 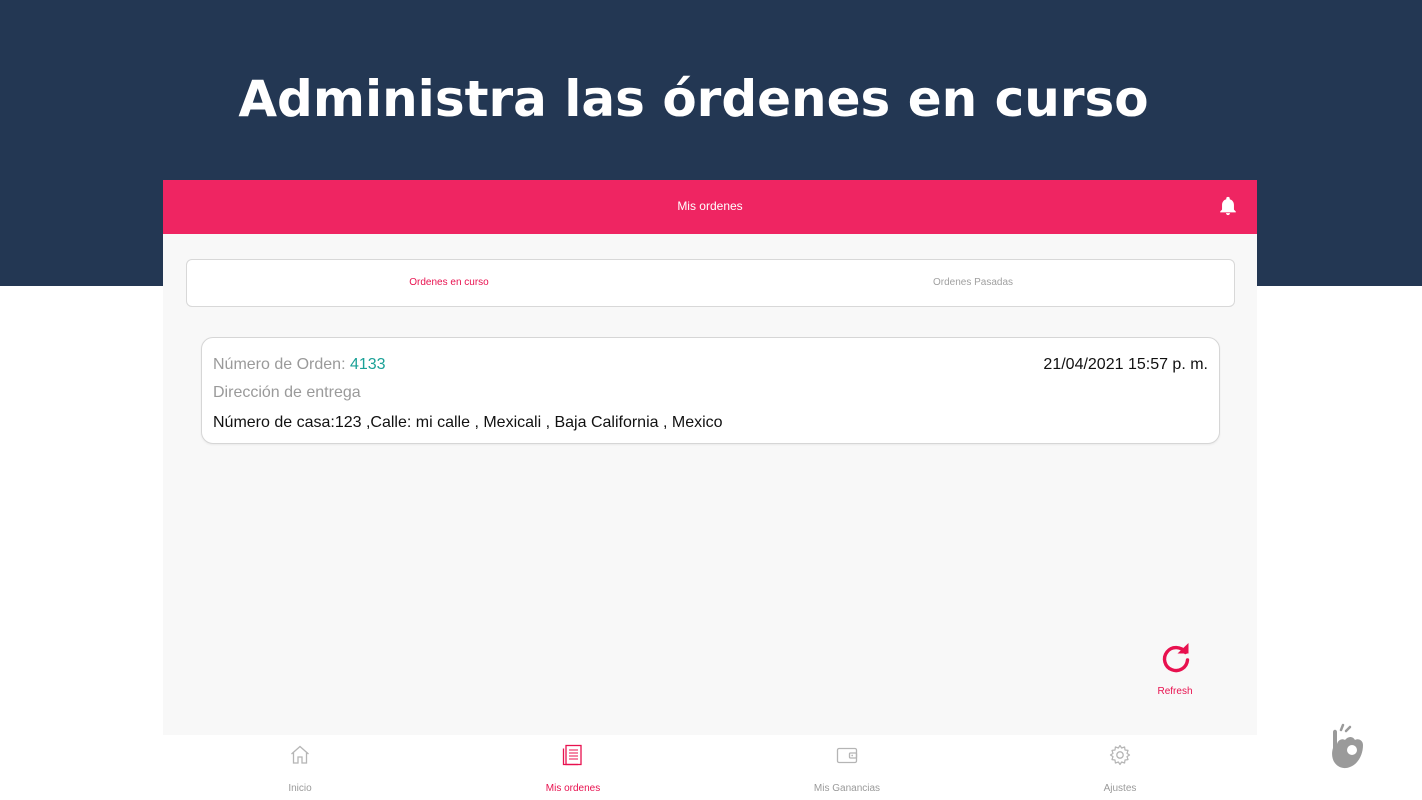 I want to click on nav-item-mis-ganancias: Mis Ganancias, so click(x=847, y=769).